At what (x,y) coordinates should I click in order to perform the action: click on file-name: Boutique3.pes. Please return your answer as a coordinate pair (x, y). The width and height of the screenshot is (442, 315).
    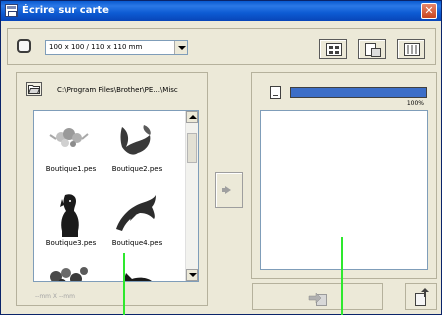
    Looking at the image, I should click on (71, 243).